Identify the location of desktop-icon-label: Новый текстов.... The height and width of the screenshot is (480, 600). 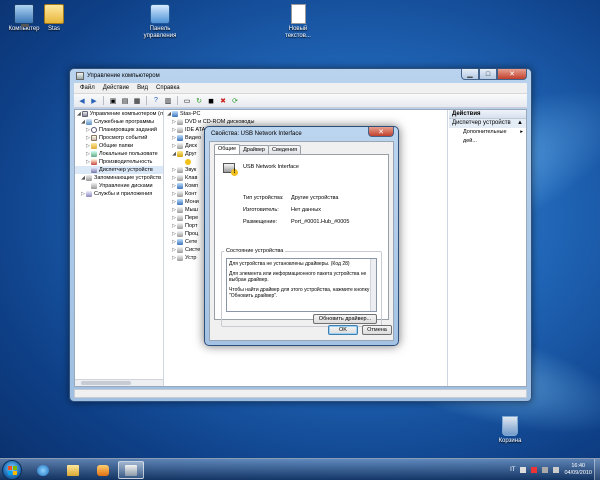
(298, 32).